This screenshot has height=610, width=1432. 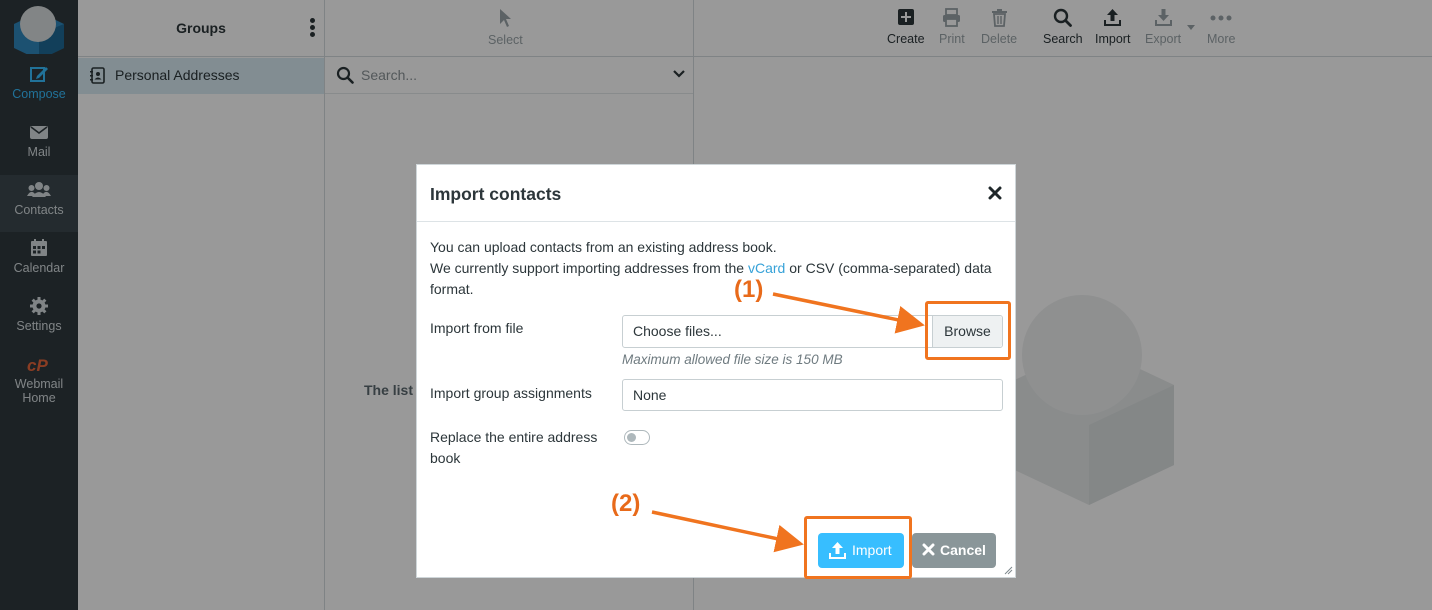 What do you see at coordinates (727, 531) in the screenshot?
I see `arrow-to-import` at bounding box center [727, 531].